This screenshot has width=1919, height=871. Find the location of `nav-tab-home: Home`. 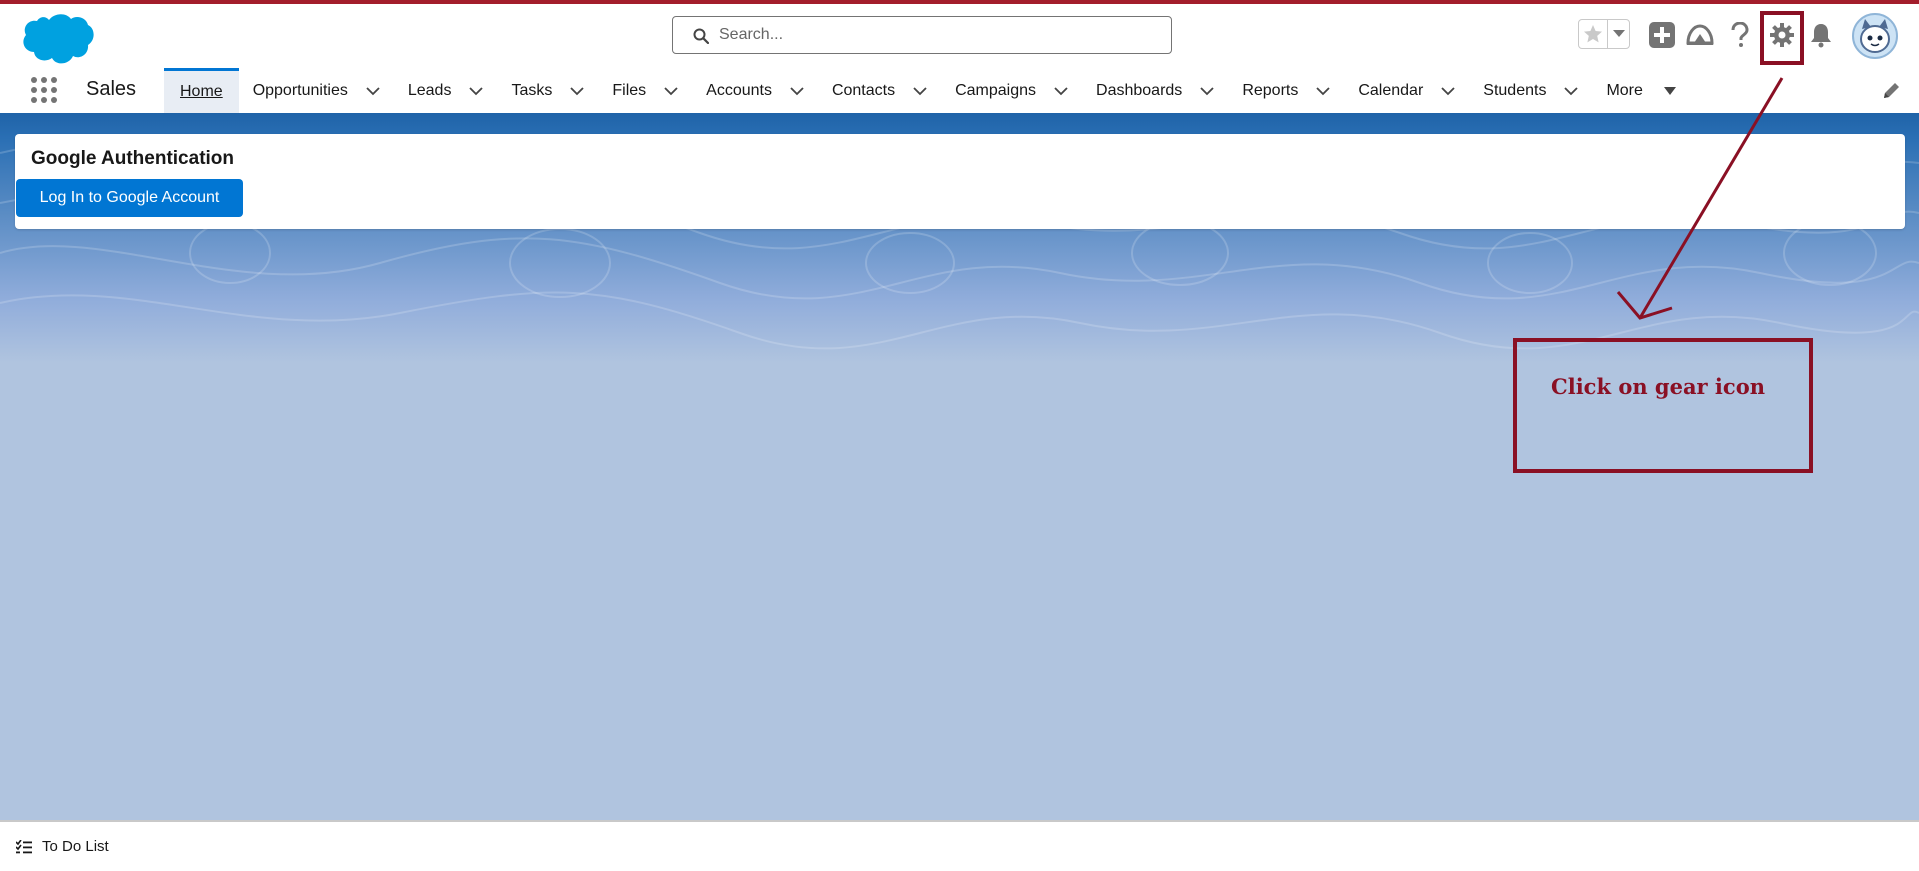

nav-tab-home: Home is located at coordinates (201, 90).